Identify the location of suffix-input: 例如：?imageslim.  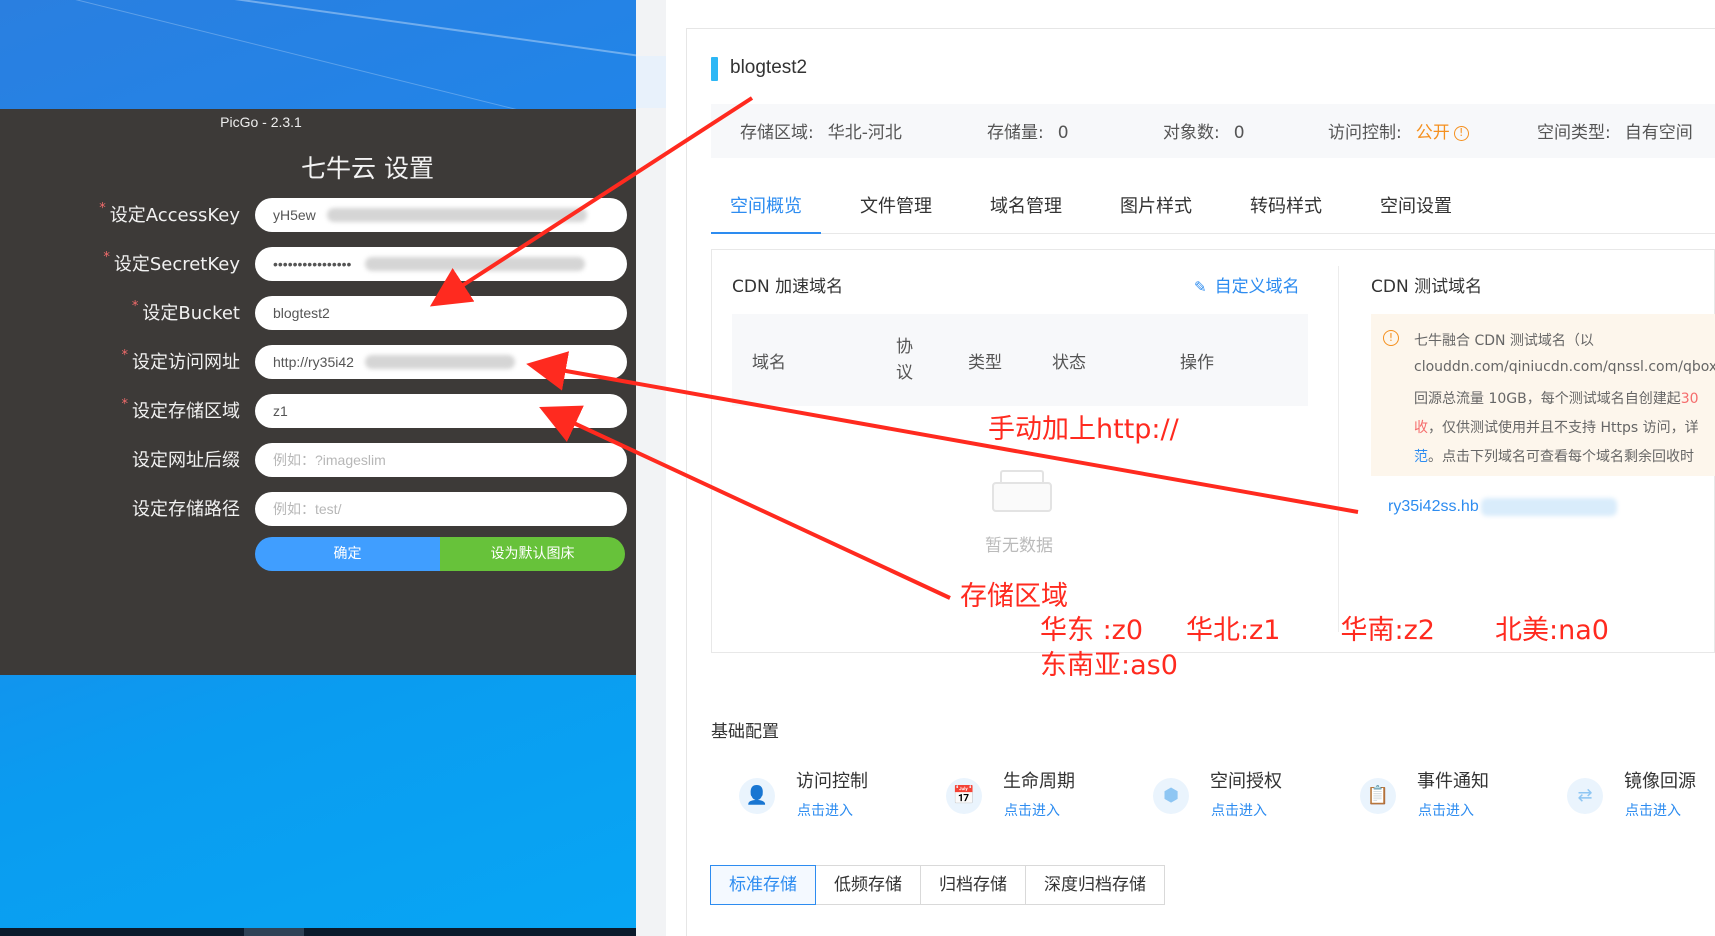
(441, 460).